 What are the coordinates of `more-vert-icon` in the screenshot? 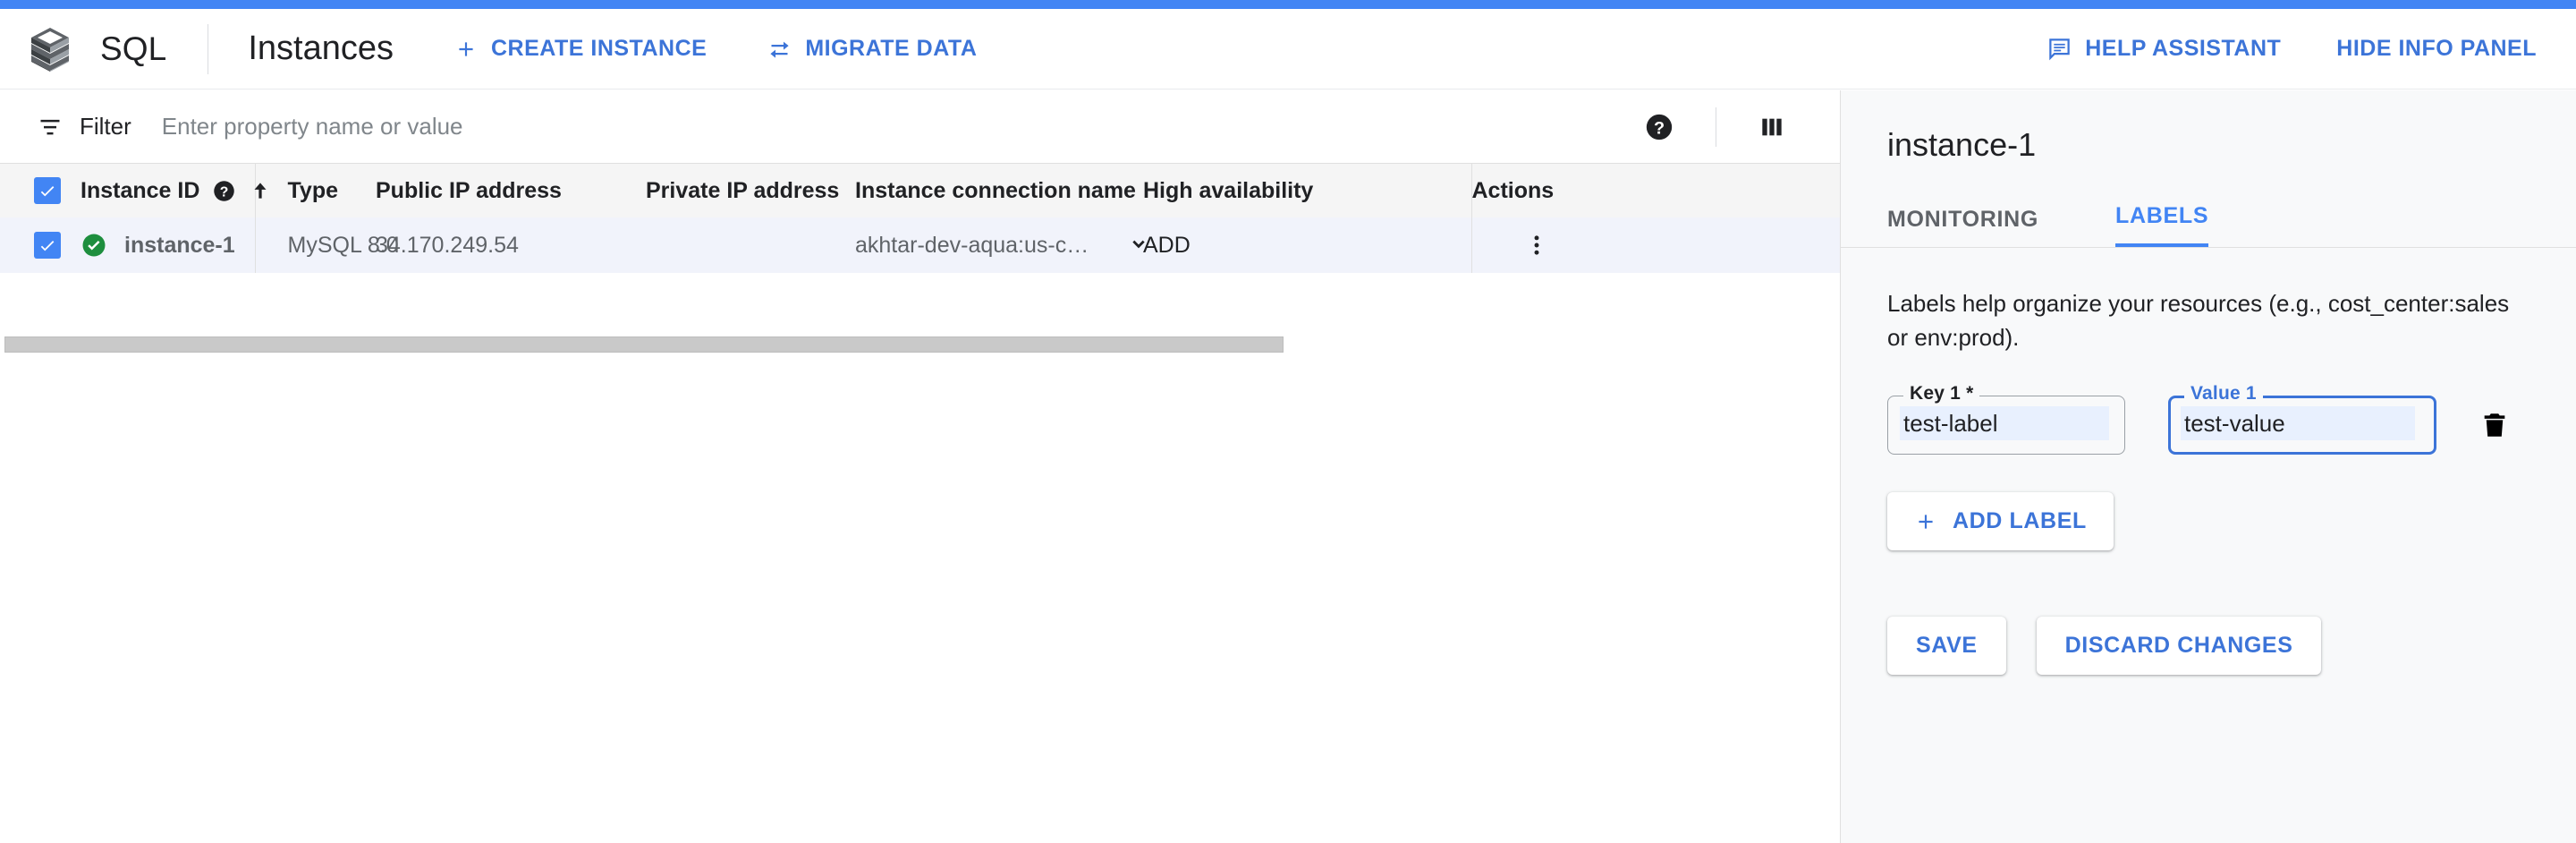 It's located at (1536, 245).